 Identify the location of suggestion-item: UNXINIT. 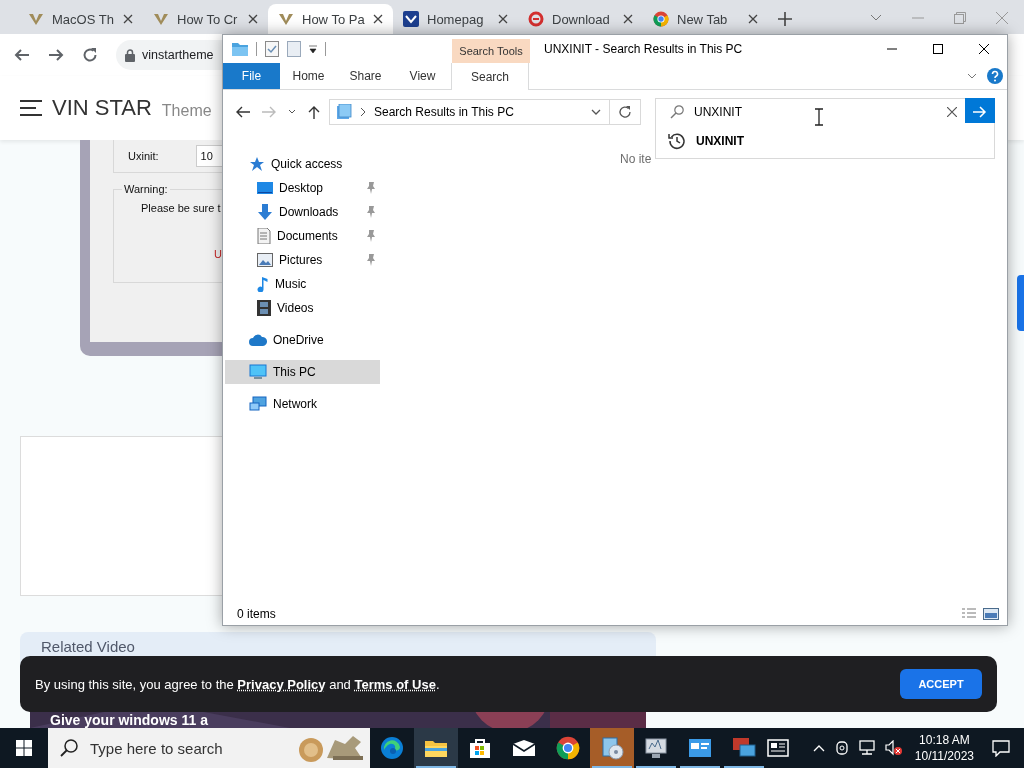
(700, 140).